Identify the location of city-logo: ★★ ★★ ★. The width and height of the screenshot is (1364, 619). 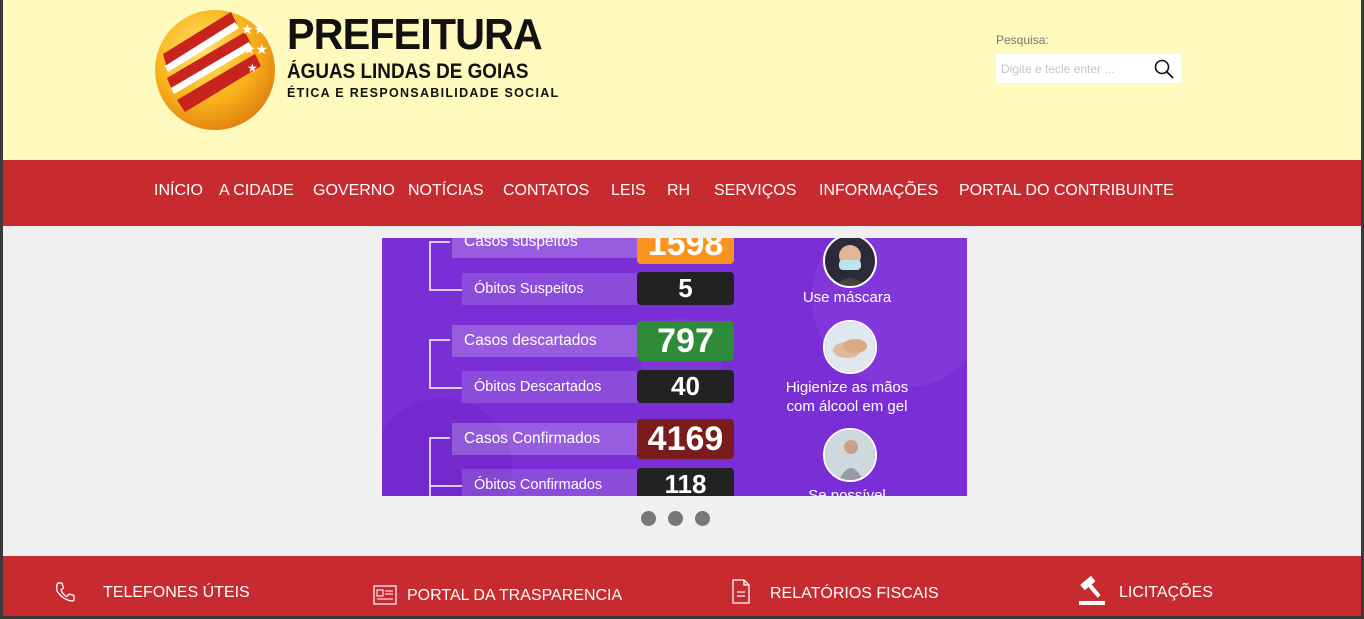
(215, 66).